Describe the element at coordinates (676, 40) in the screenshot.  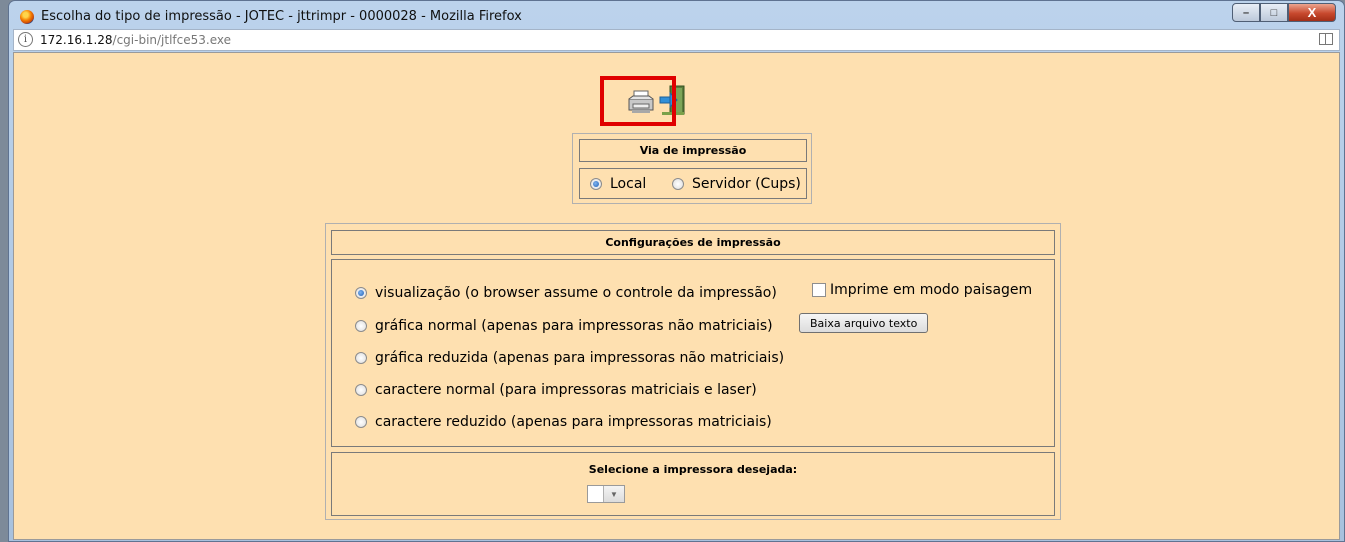
I see `address-bar: i 172.16.1.28/cgi-bin/jtlfce53.exe` at that location.